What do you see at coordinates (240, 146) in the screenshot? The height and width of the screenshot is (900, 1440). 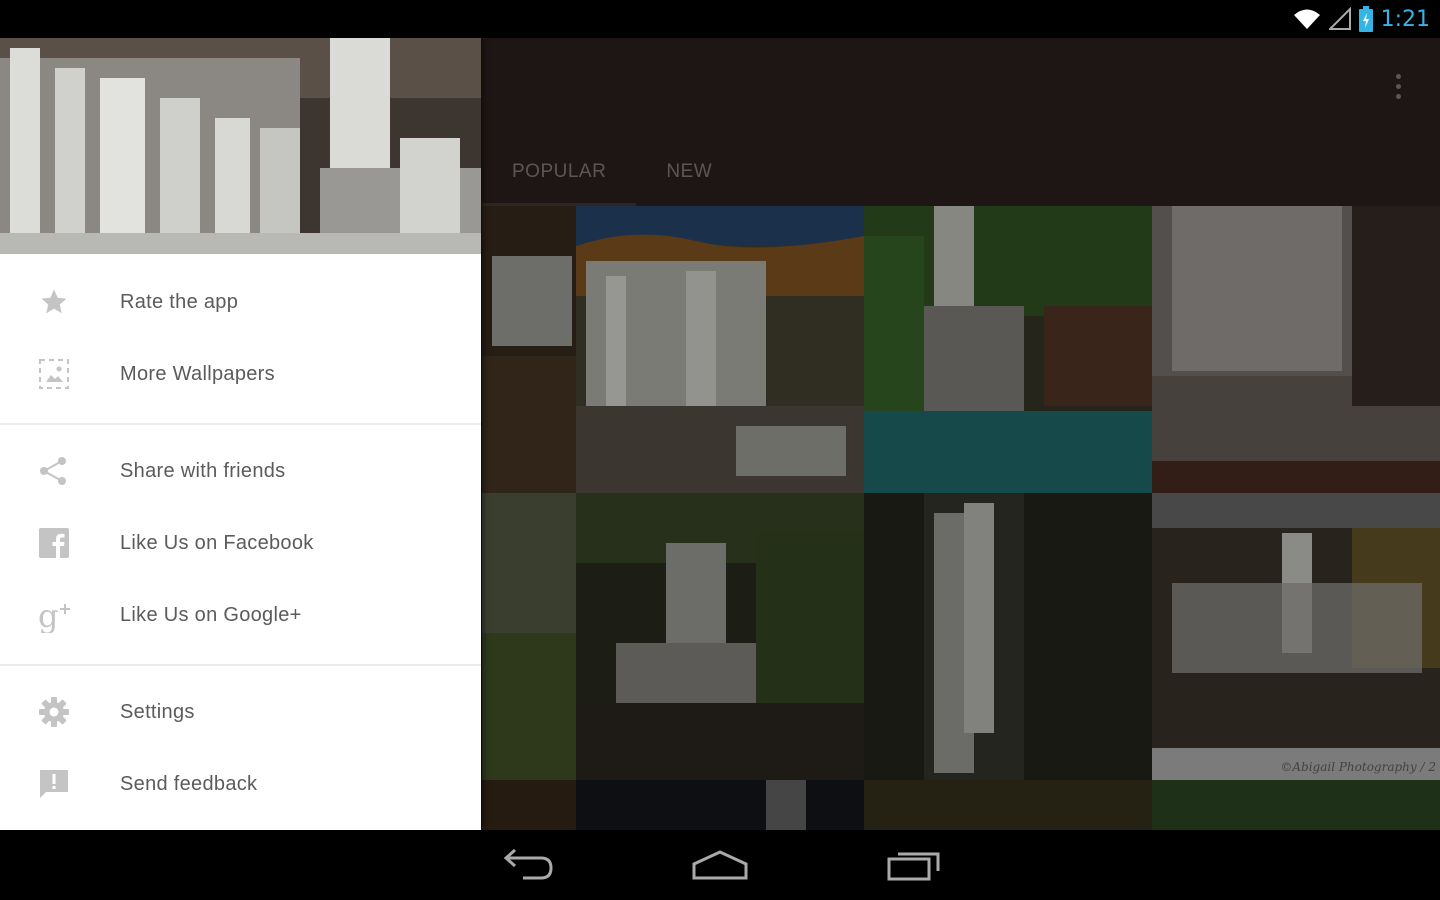 I see `drawer-header-image` at bounding box center [240, 146].